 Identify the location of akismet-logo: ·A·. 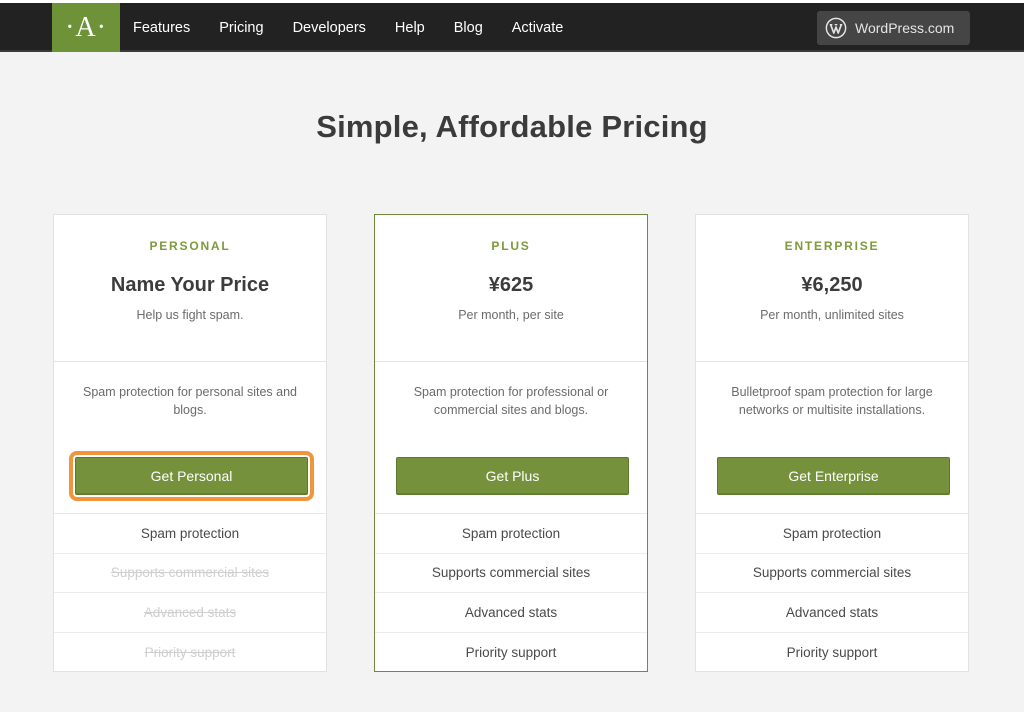
(86, 27).